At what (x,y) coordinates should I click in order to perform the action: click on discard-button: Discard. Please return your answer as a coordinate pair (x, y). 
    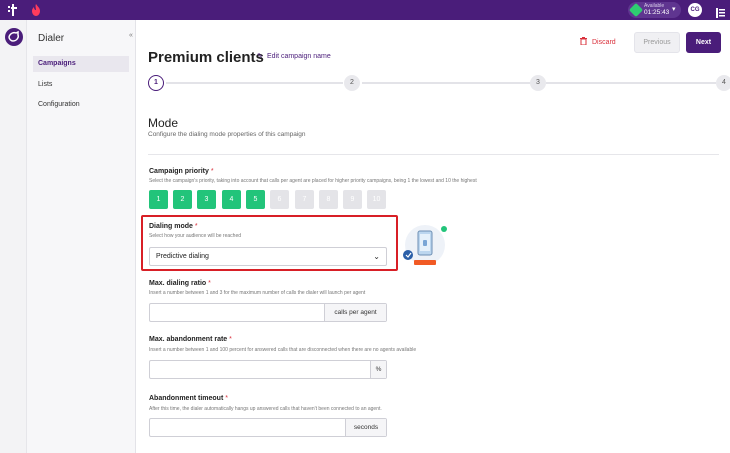
    Looking at the image, I should click on (602, 43).